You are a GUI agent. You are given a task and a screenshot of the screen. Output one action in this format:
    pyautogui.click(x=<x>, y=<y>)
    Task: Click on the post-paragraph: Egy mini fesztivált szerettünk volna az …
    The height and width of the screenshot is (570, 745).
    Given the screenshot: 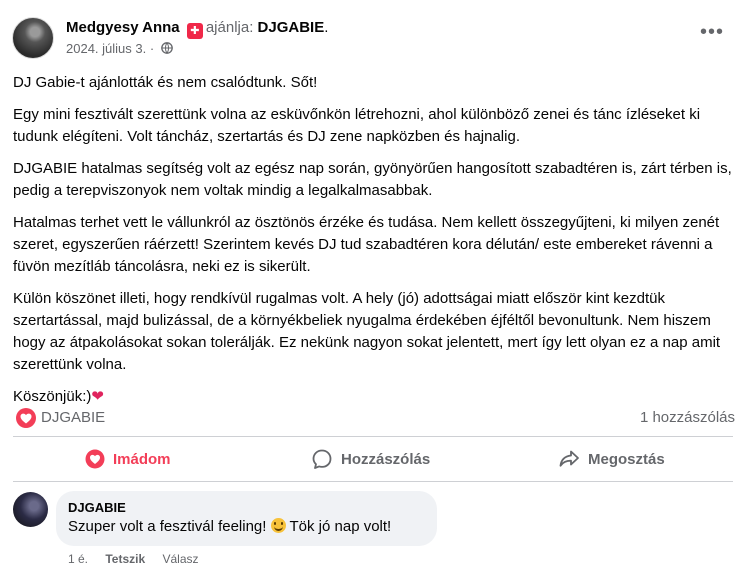 What is the action you would take?
    pyautogui.click(x=357, y=125)
    